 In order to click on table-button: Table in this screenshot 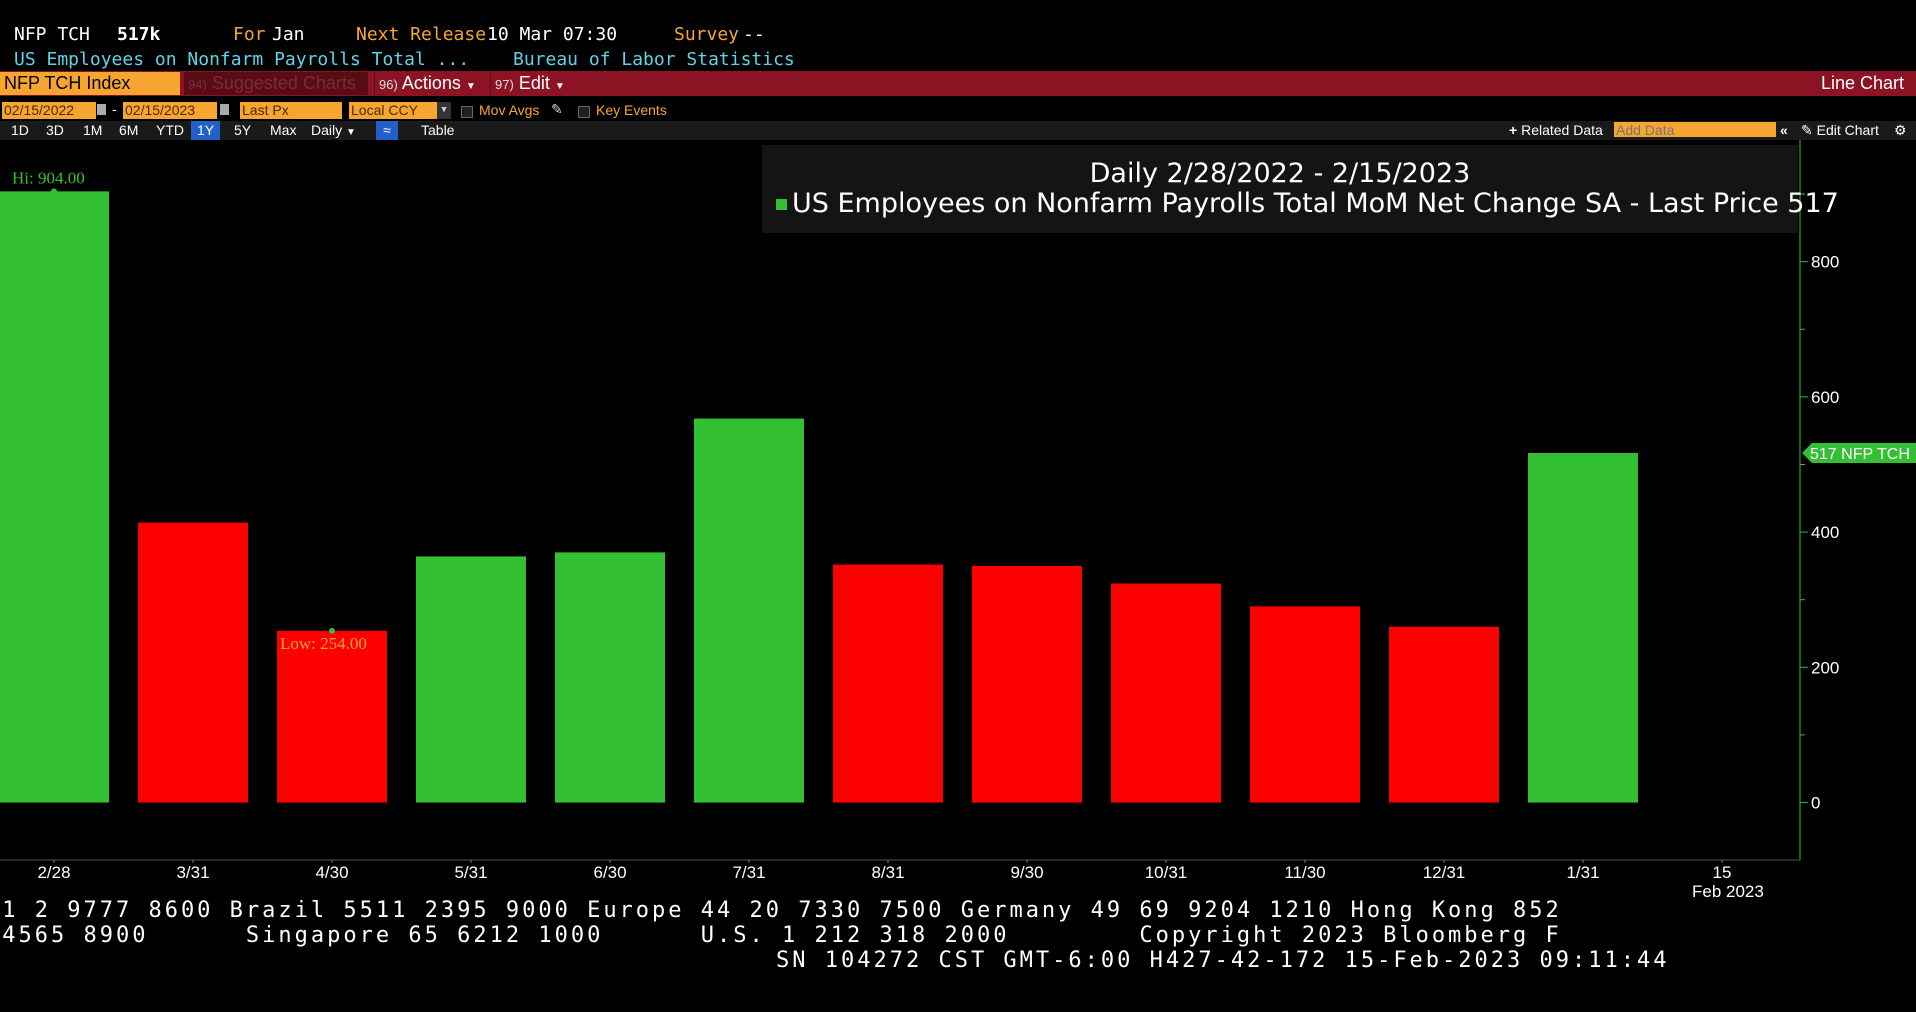, I will do `click(437, 130)`.